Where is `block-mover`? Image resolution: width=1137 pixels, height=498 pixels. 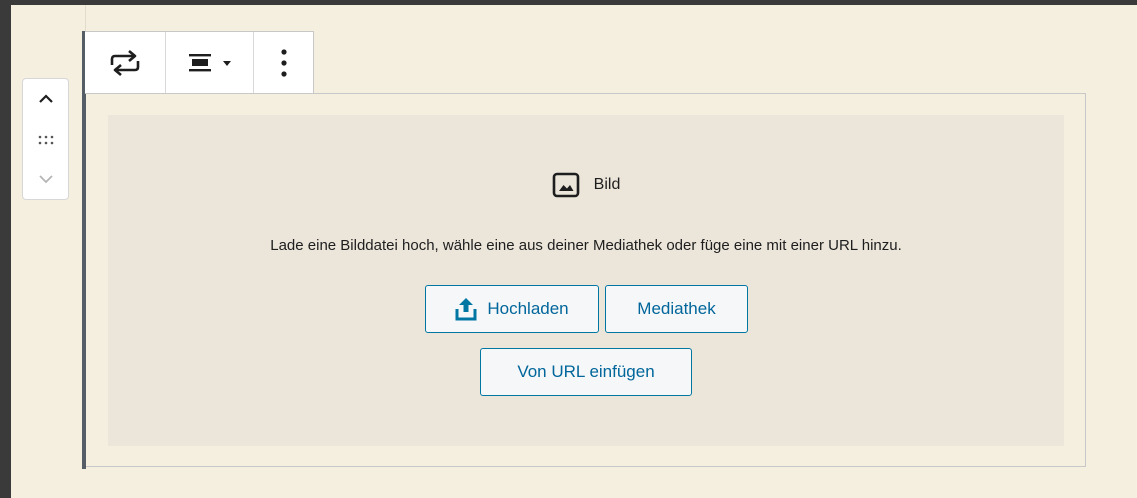 block-mover is located at coordinates (45, 139).